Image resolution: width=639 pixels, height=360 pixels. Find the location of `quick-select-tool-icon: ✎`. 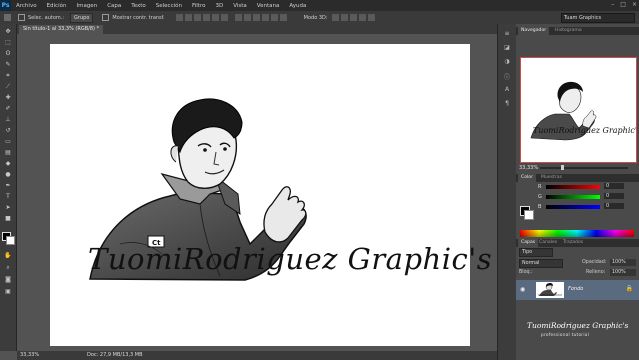

quick-select-tool-icon: ✎ is located at coordinates (8, 65).